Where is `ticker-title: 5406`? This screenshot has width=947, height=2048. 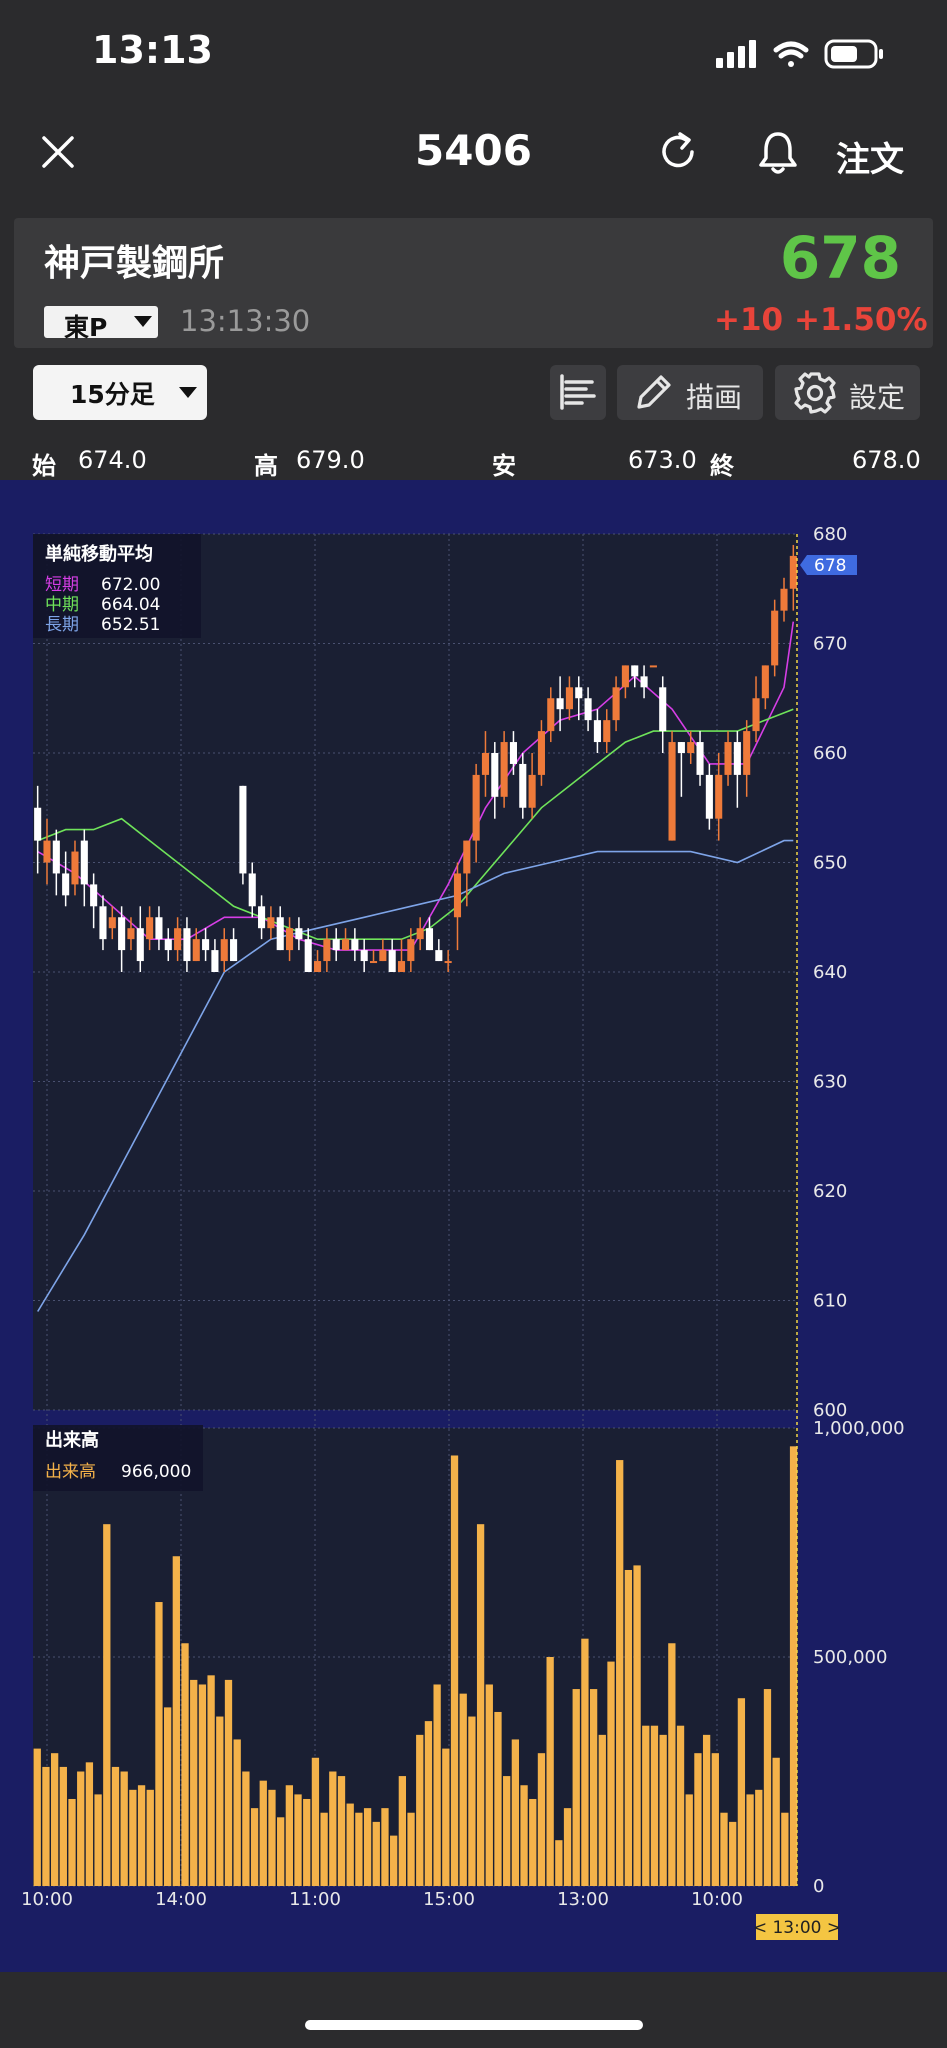 ticker-title: 5406 is located at coordinates (473, 150).